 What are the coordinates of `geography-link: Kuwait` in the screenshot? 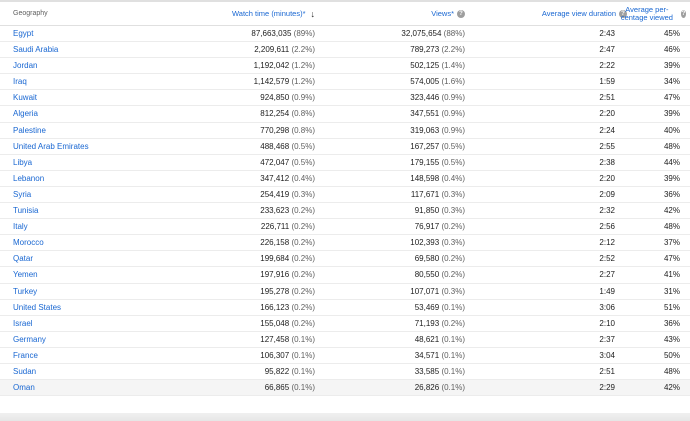 It's located at (25, 98).